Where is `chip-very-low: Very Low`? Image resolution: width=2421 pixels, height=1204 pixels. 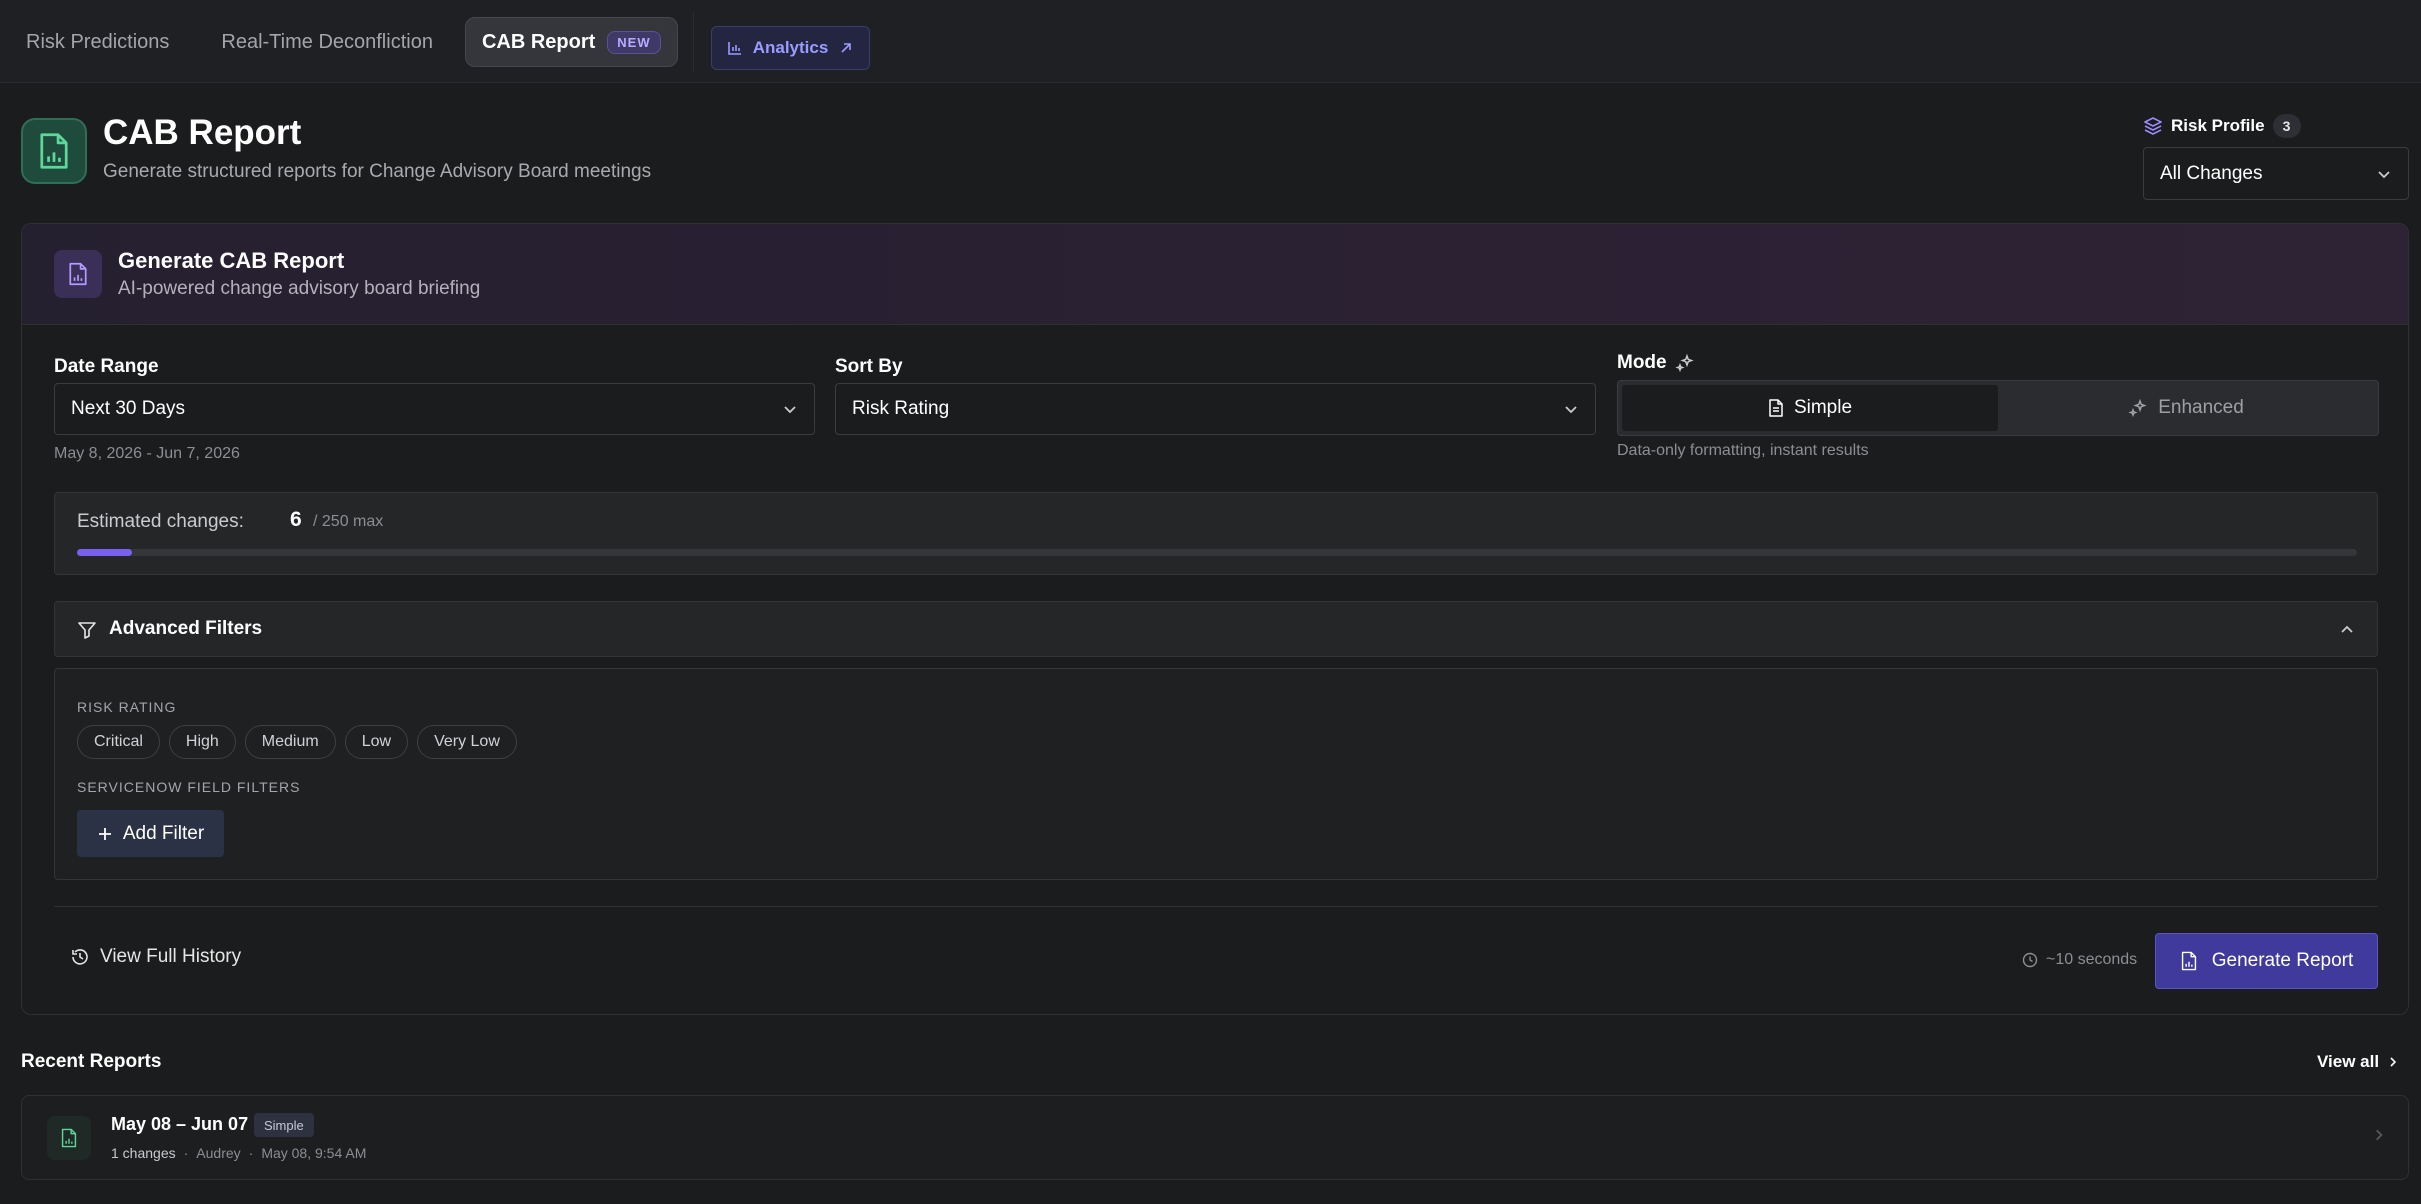
chip-very-low: Very Low is located at coordinates (467, 742).